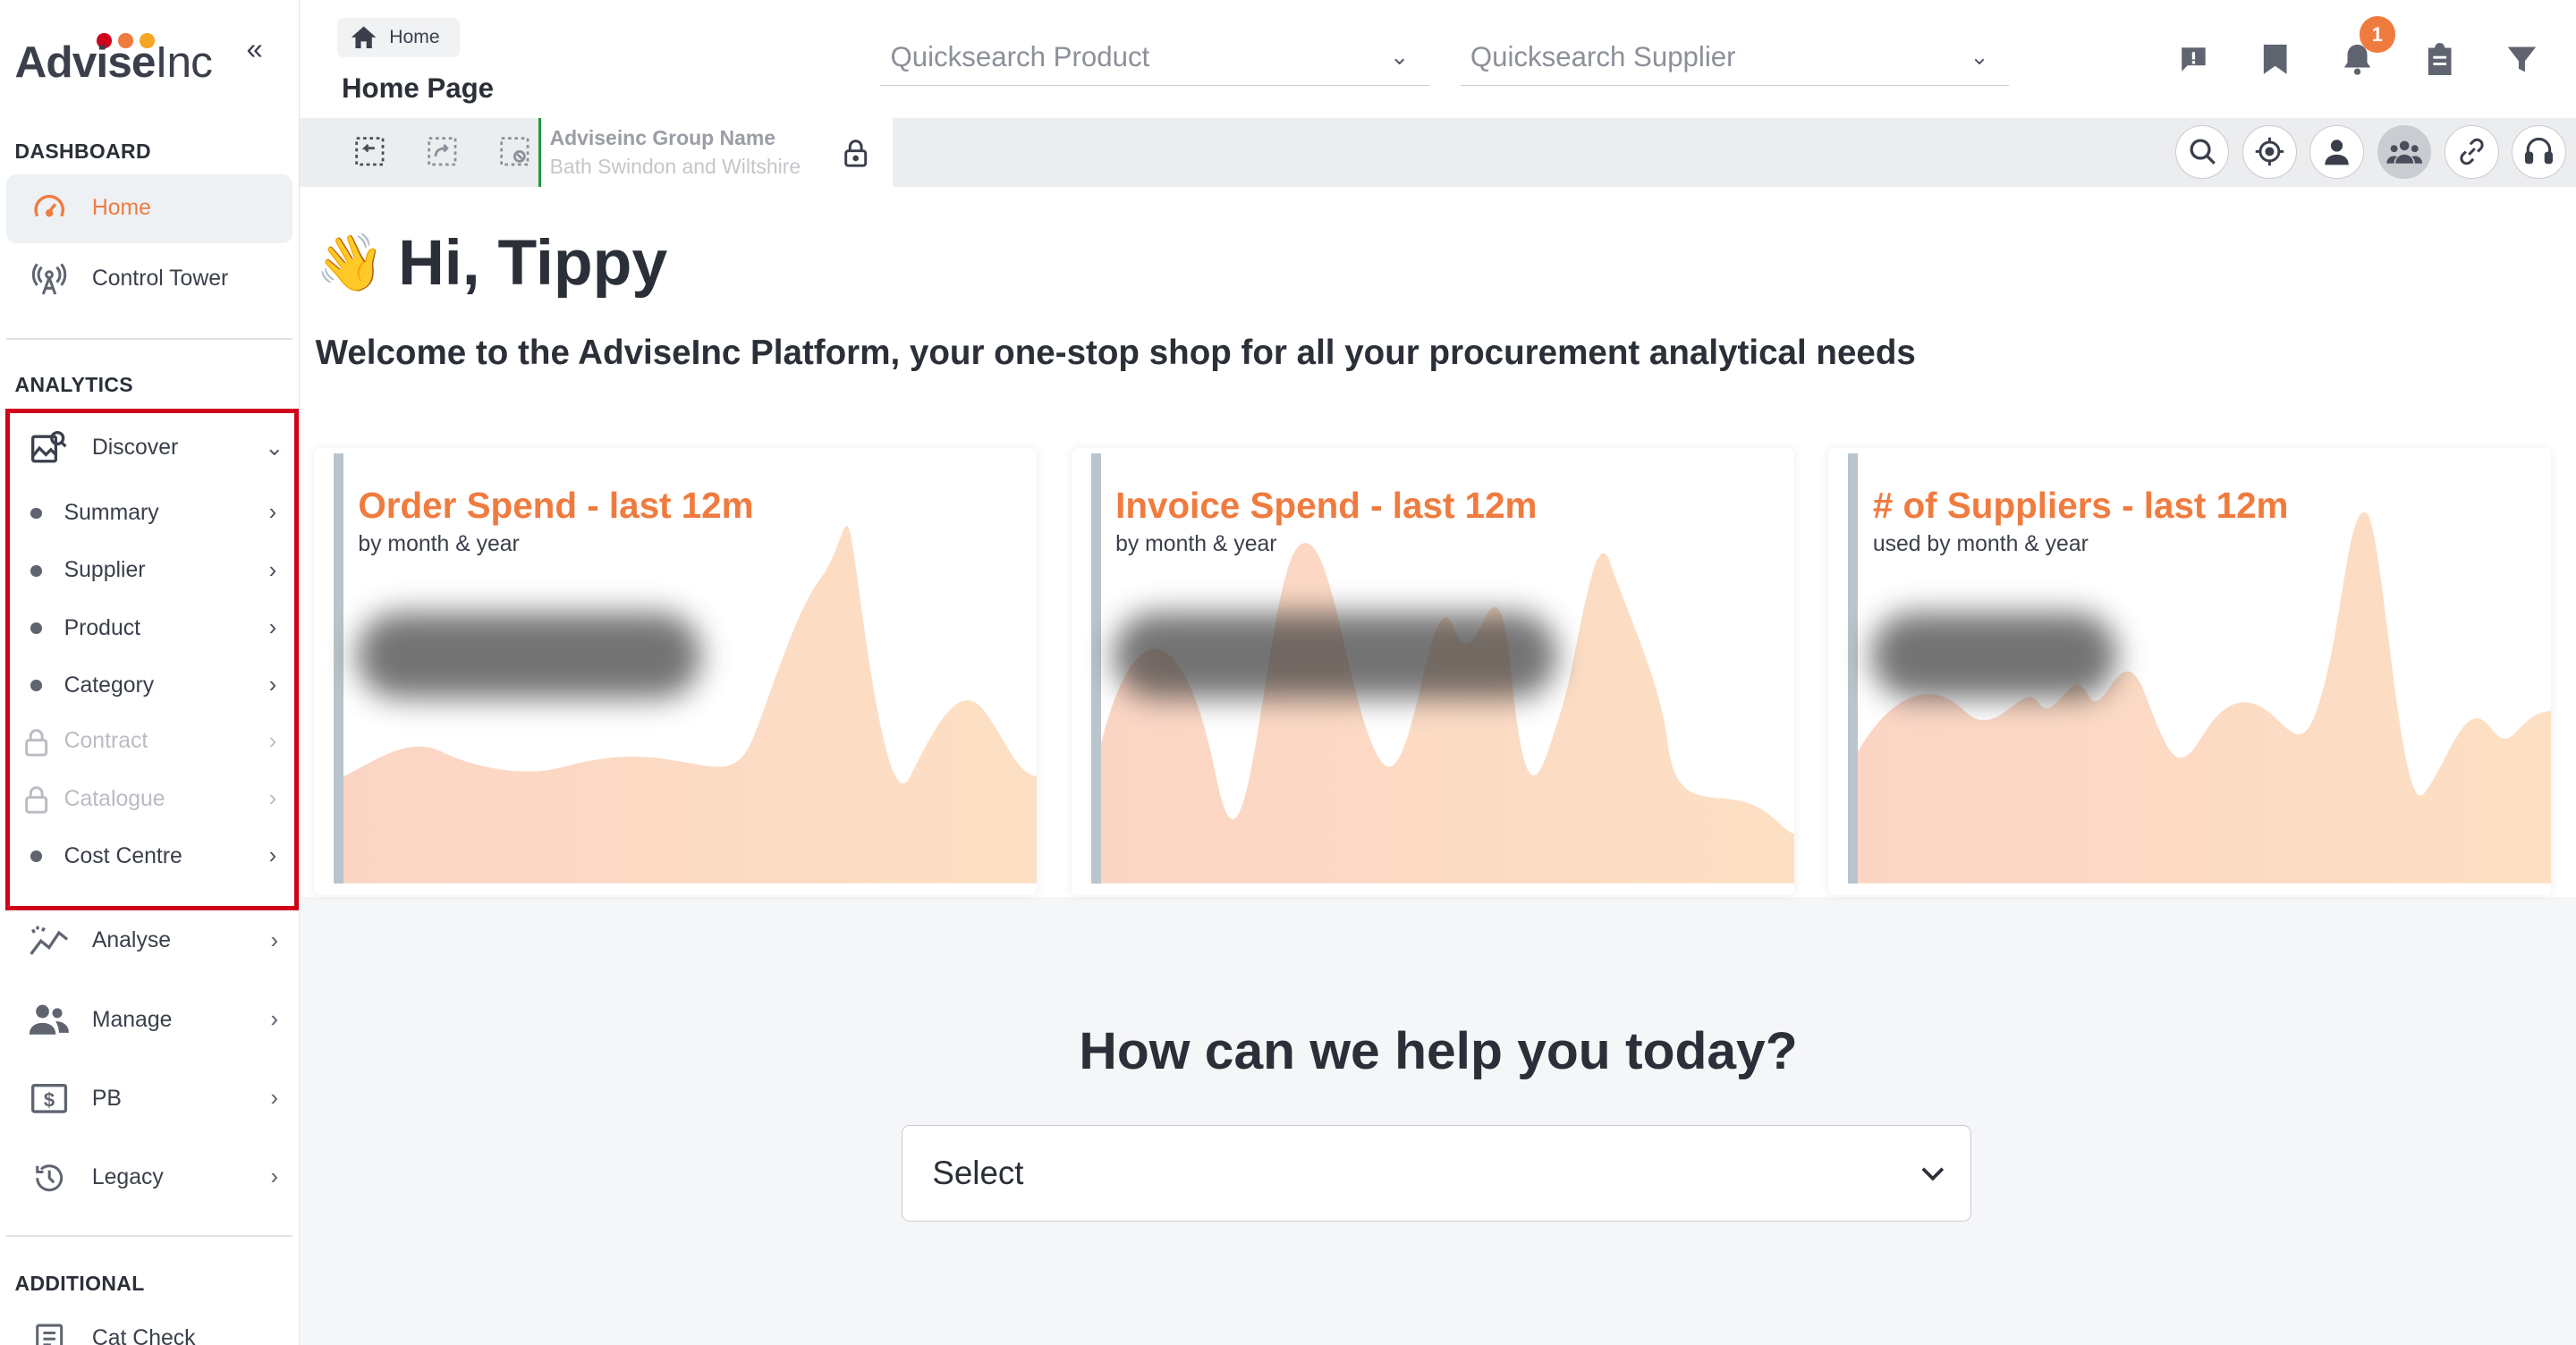  What do you see at coordinates (2269, 152) in the screenshot?
I see `target-icon` at bounding box center [2269, 152].